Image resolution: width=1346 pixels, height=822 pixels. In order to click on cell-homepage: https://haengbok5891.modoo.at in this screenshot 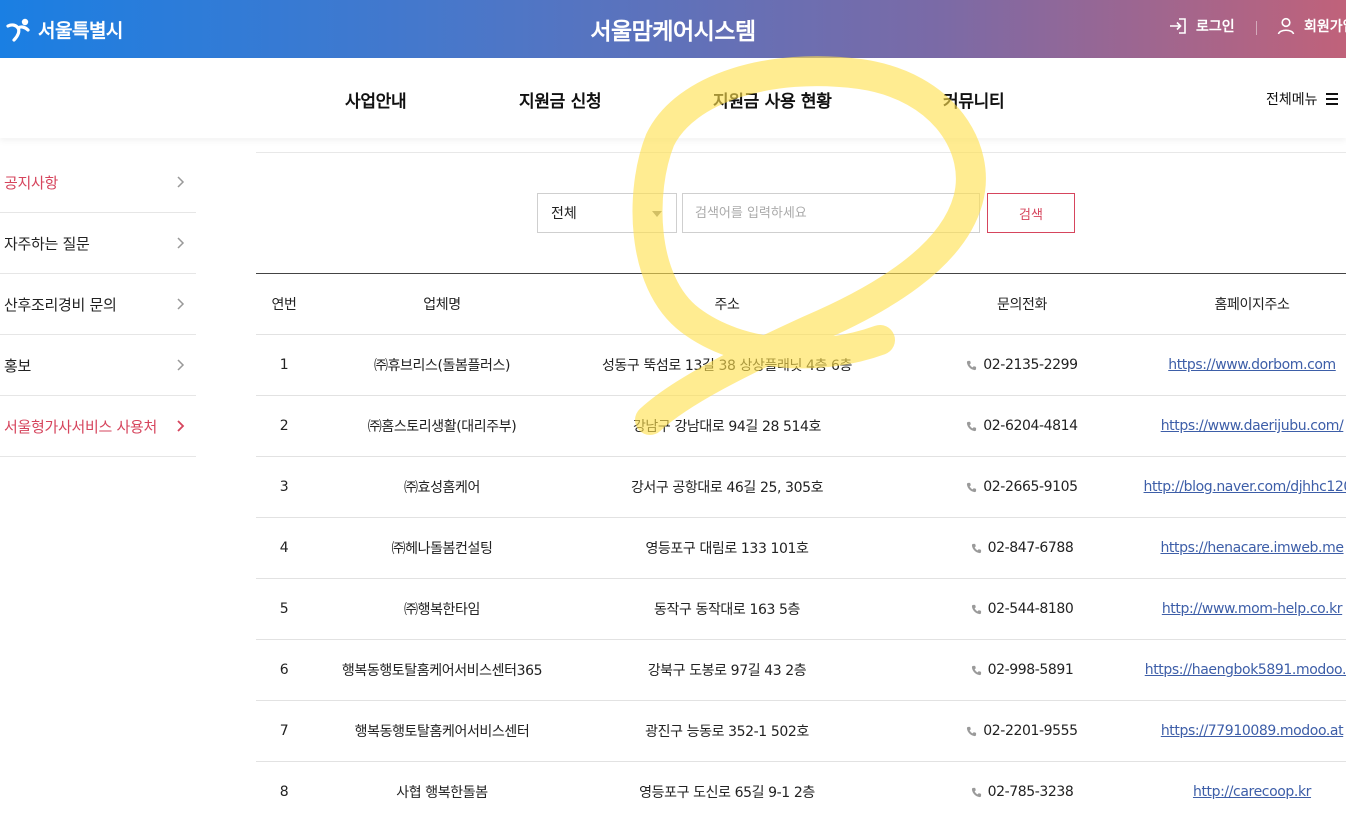, I will do `click(1245, 670)`.